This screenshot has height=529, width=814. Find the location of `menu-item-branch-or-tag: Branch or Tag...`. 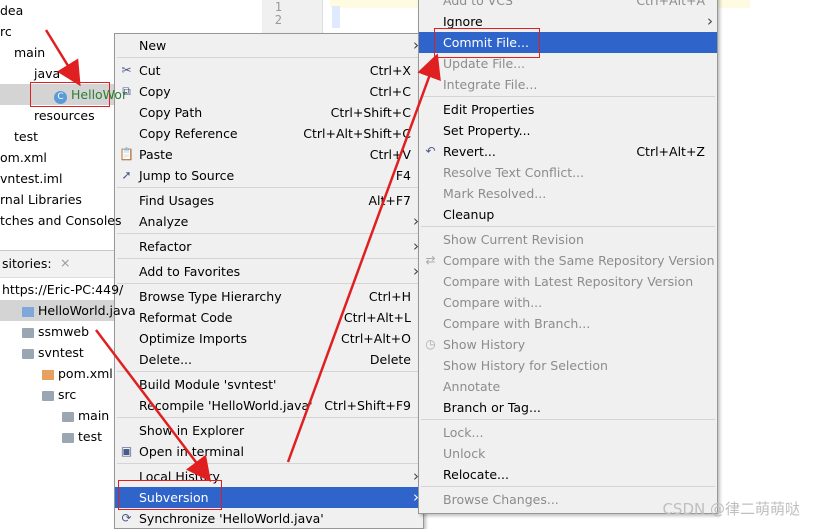

menu-item-branch-or-tag: Branch or Tag... is located at coordinates (568, 407).